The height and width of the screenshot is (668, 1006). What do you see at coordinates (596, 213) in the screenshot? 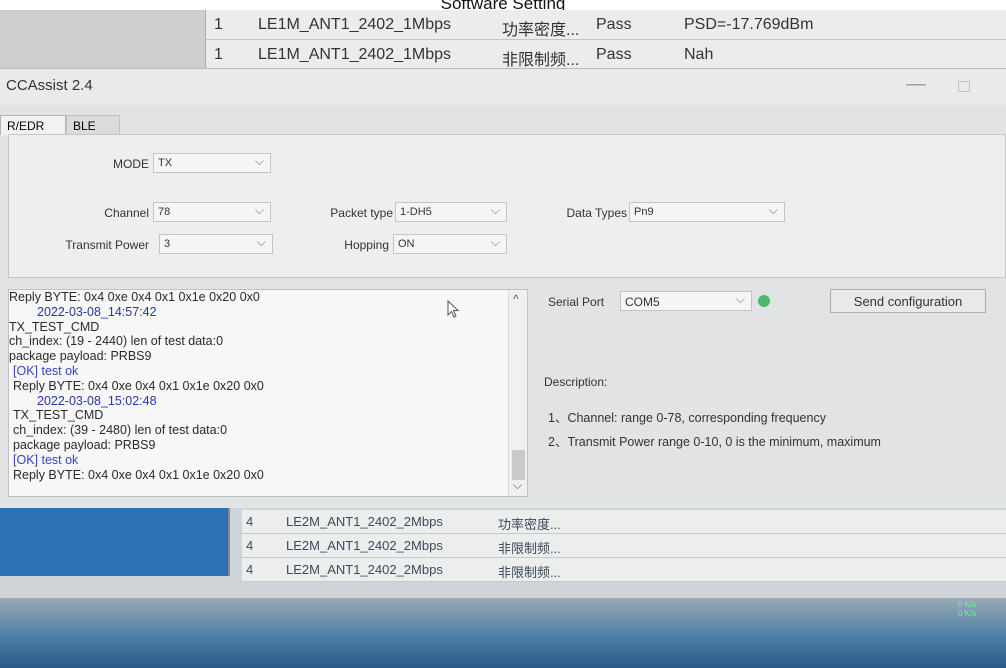
I see `data-types-label: Data Types` at bounding box center [596, 213].